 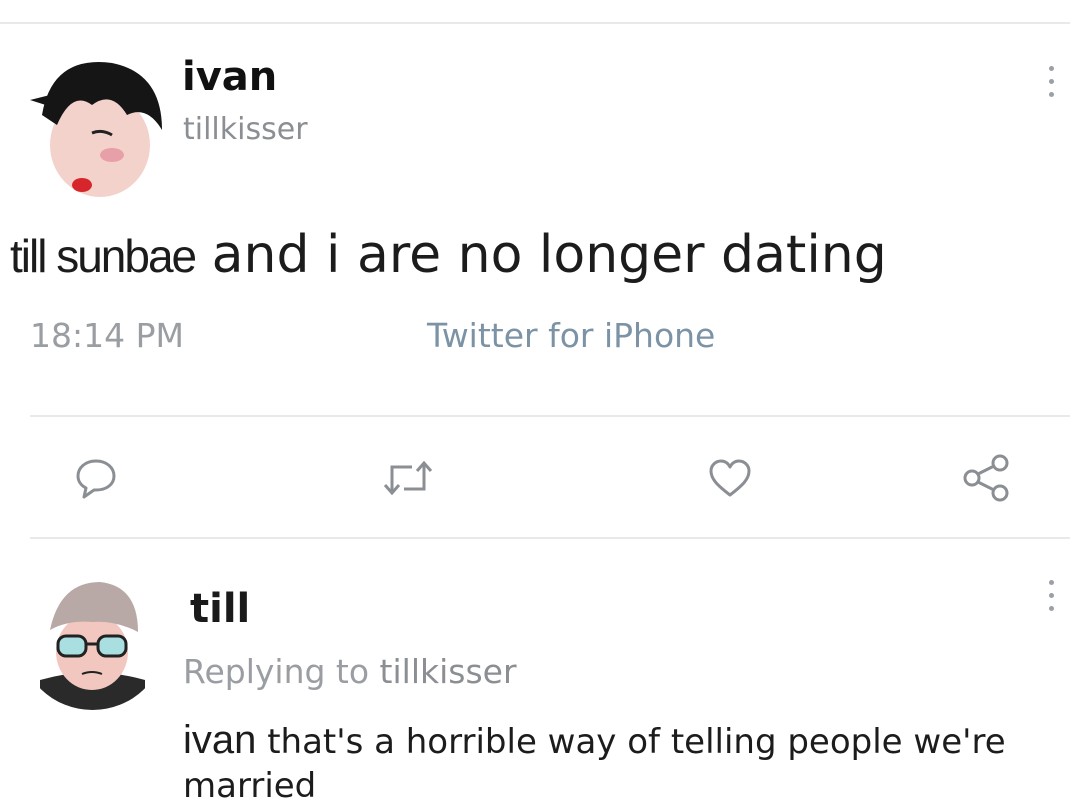 I want to click on top-divider, so click(x=535, y=23).